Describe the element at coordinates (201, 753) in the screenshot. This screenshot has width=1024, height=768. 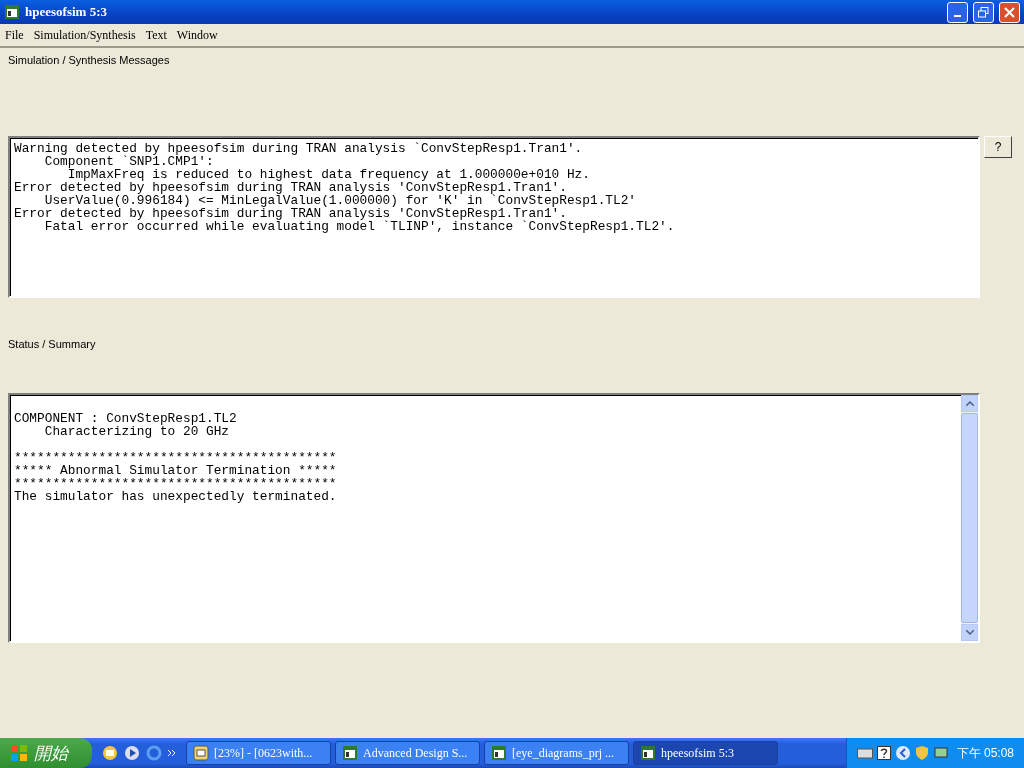
I see `window-icon` at that location.